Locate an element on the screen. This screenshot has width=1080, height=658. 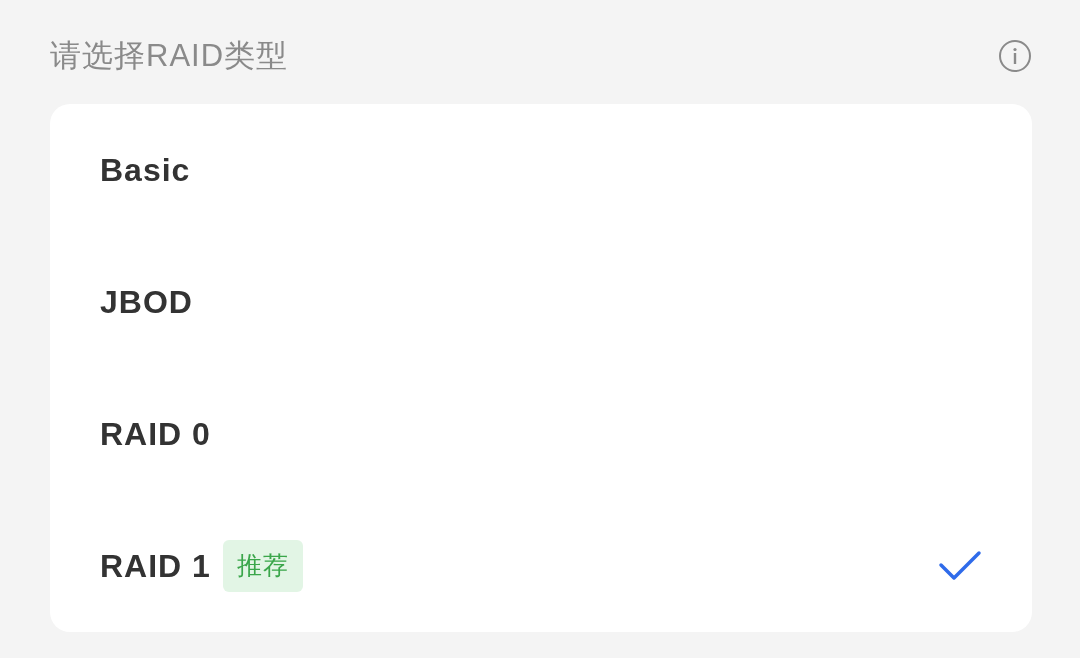
recommended-badge: 推荐 is located at coordinates (262, 566).